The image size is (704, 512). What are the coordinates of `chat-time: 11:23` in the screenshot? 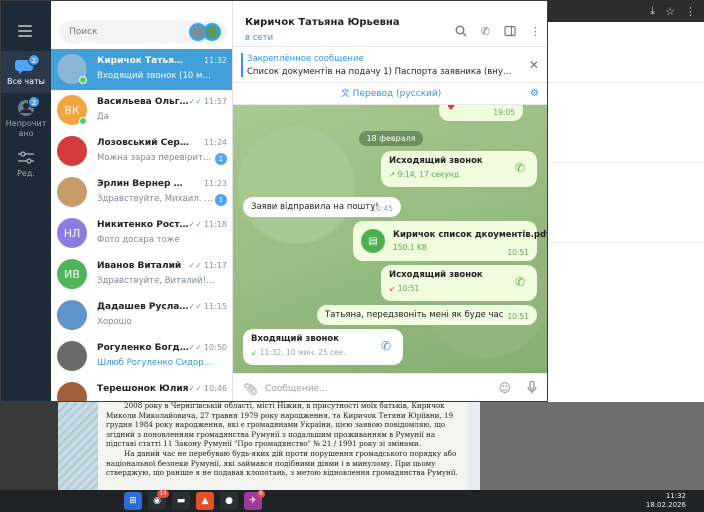 It's located at (215, 183).